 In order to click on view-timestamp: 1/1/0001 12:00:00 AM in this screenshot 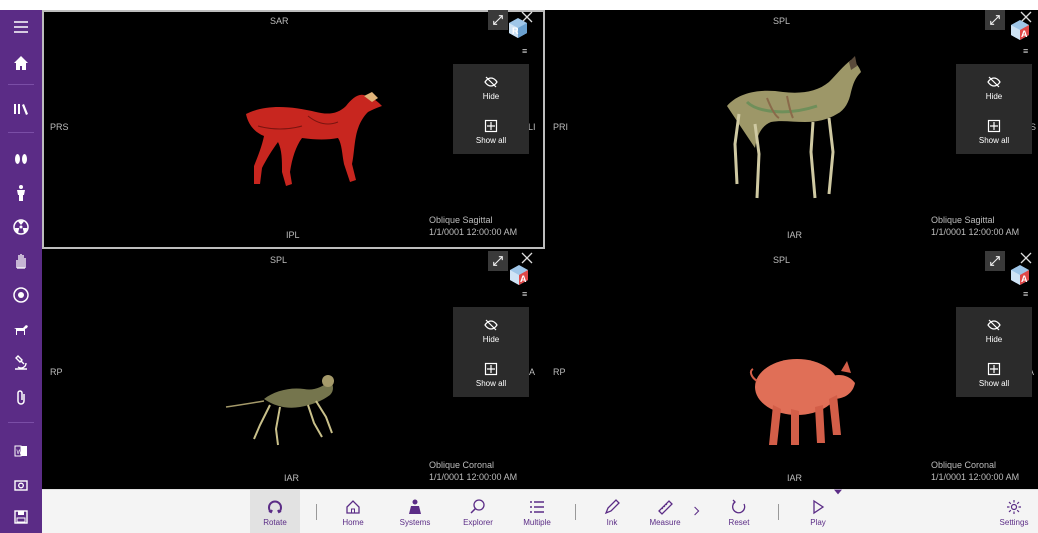, I will do `click(975, 232)`.